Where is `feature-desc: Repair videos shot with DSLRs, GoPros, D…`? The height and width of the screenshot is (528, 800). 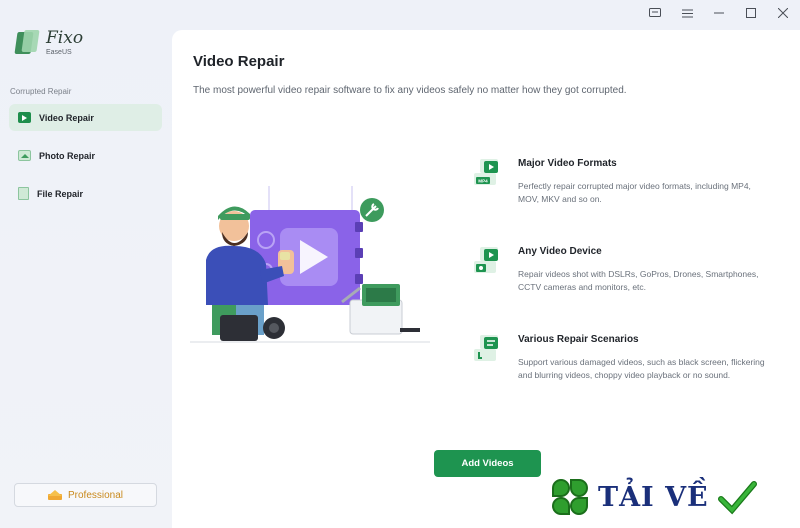 feature-desc: Repair videos shot with DSLRs, GoPros, D… is located at coordinates (638, 280).